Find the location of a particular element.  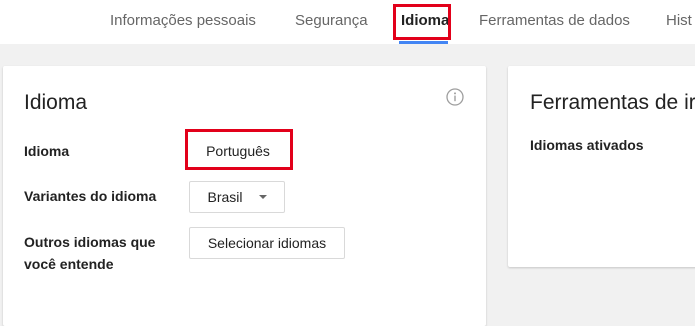

language-value: Português is located at coordinates (238, 151).